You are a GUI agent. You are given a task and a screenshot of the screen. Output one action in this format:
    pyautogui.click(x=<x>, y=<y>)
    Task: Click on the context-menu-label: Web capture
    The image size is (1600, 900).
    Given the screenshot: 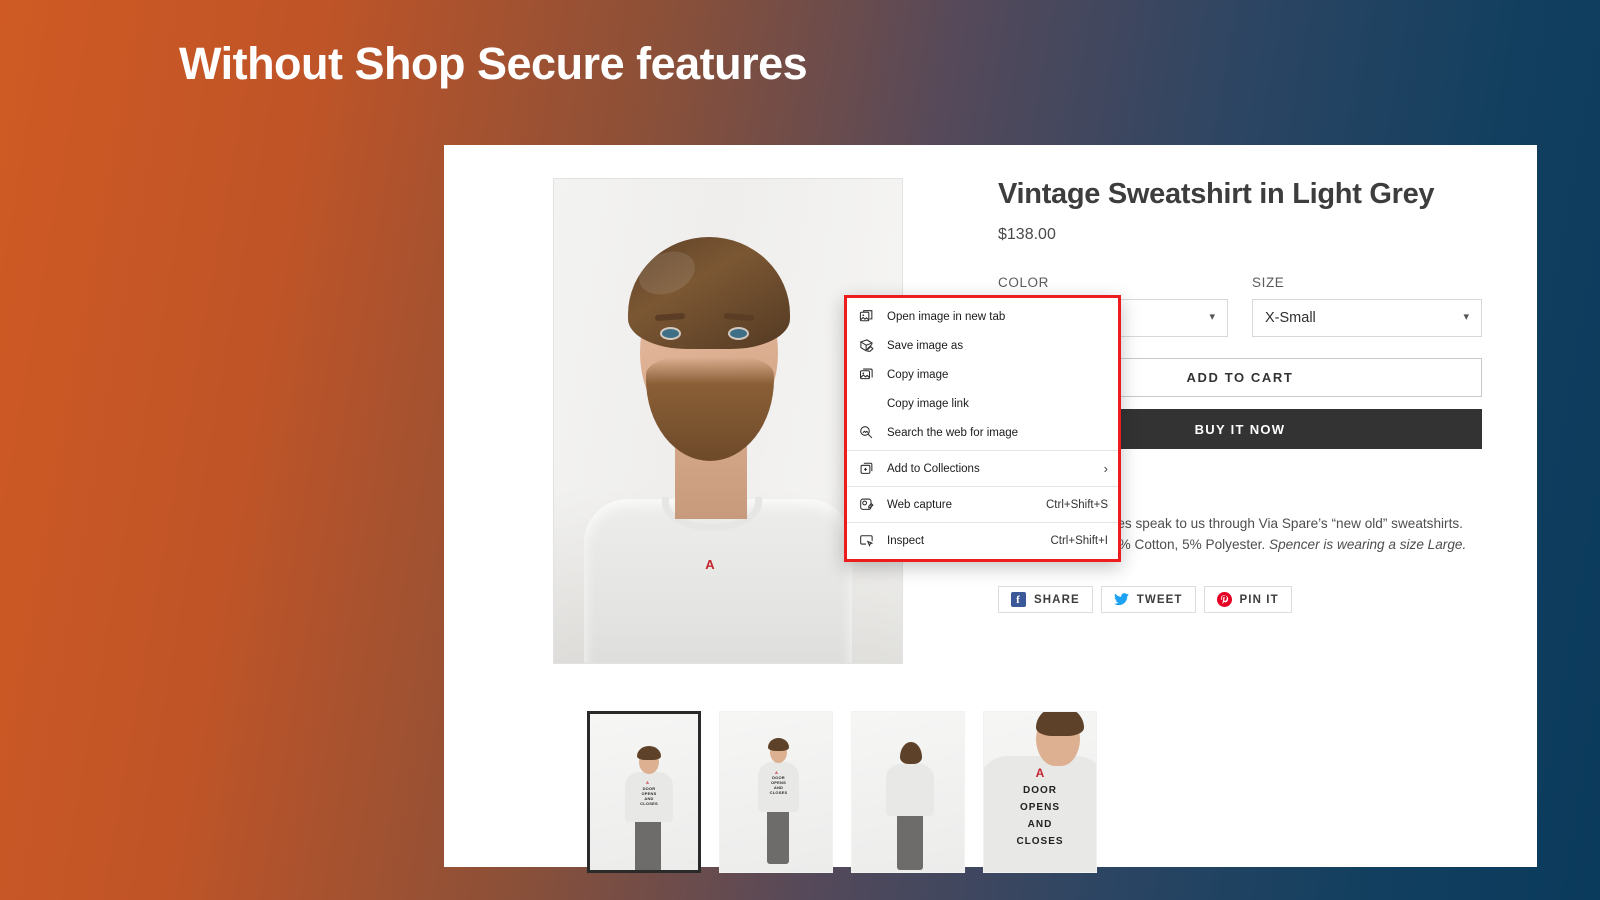 What is the action you would take?
    pyautogui.click(x=919, y=504)
    